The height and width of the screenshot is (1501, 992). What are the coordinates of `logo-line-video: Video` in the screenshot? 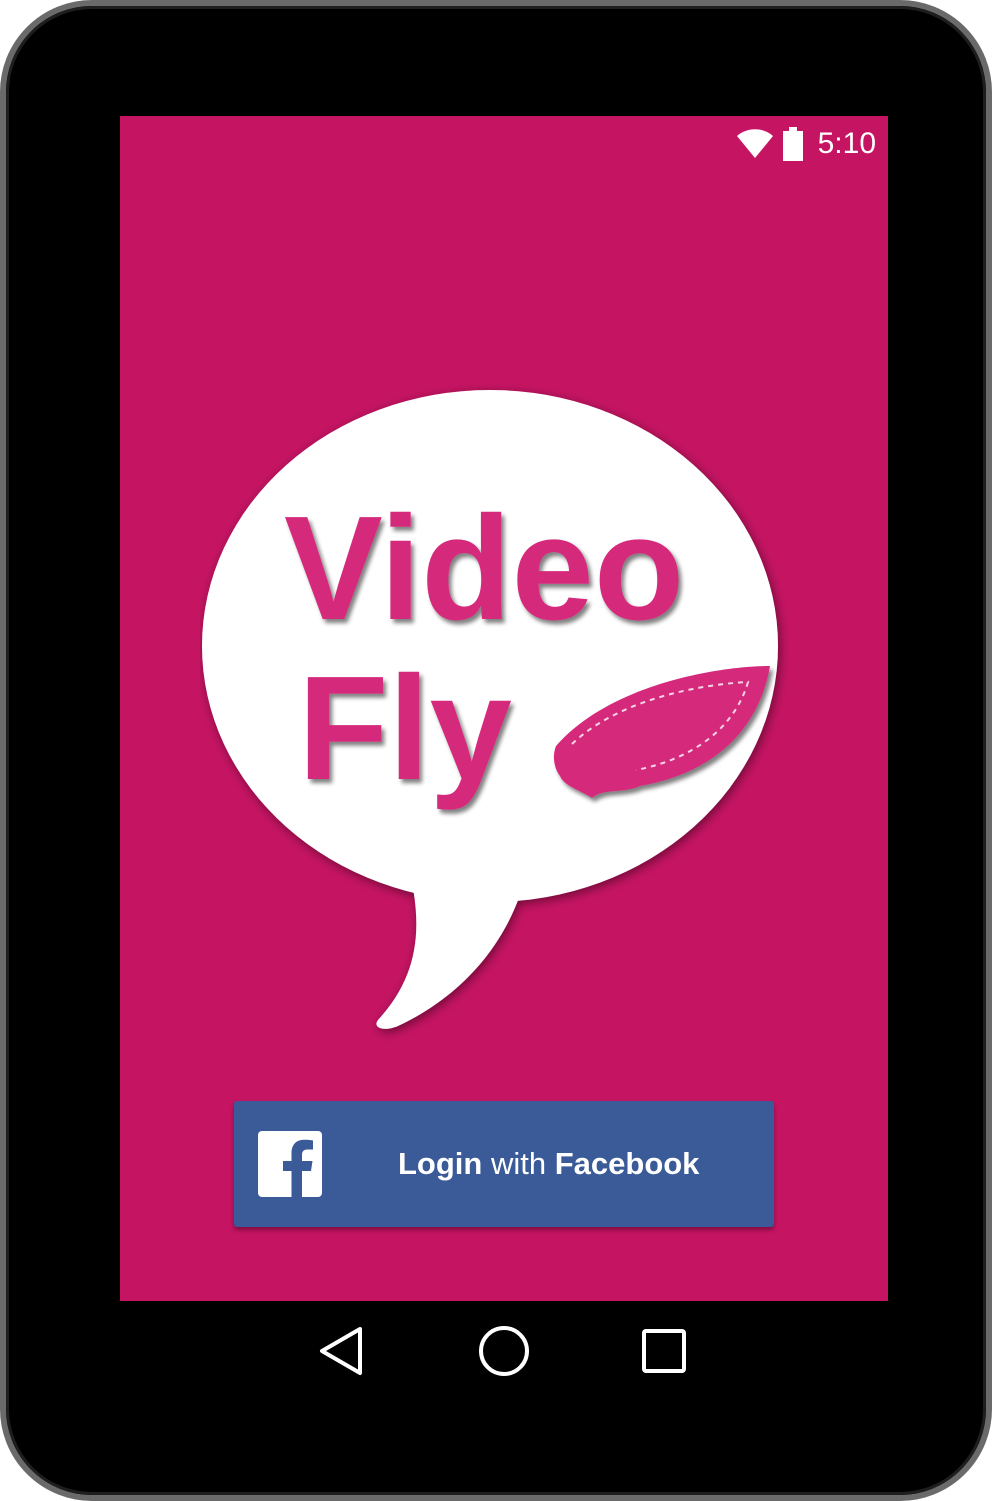 It's located at (484, 568).